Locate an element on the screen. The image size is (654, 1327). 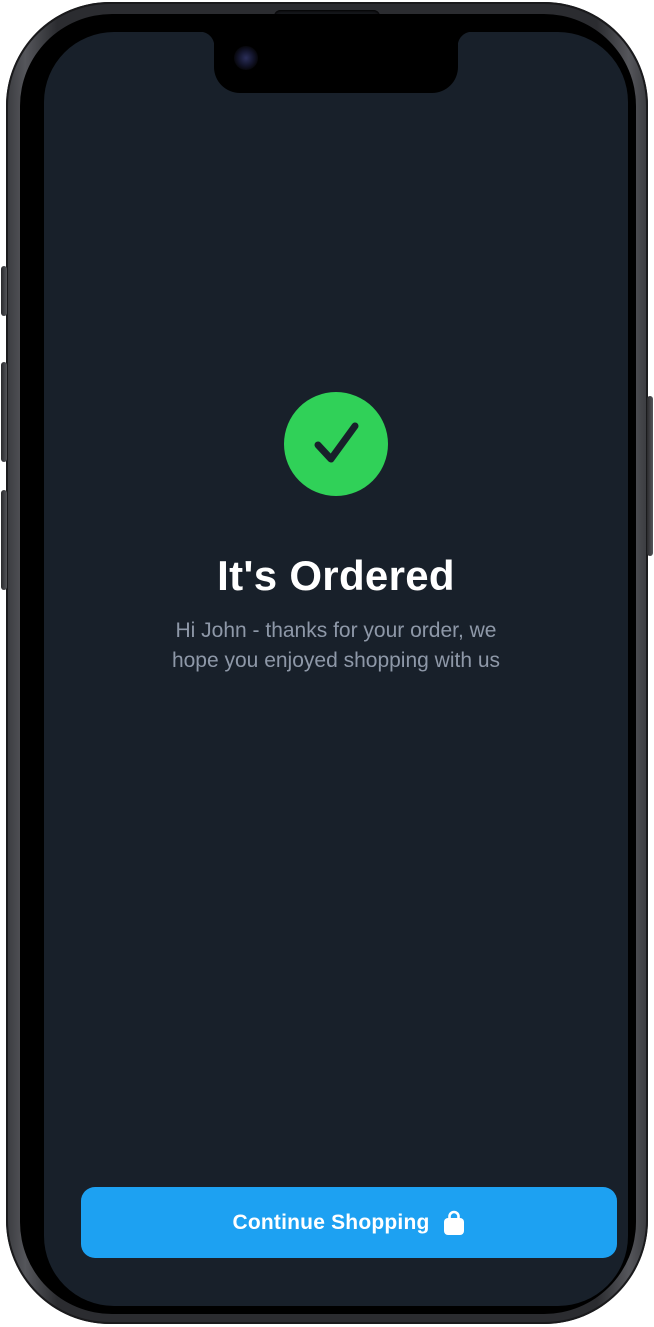
front-camera is located at coordinates (246, 58).